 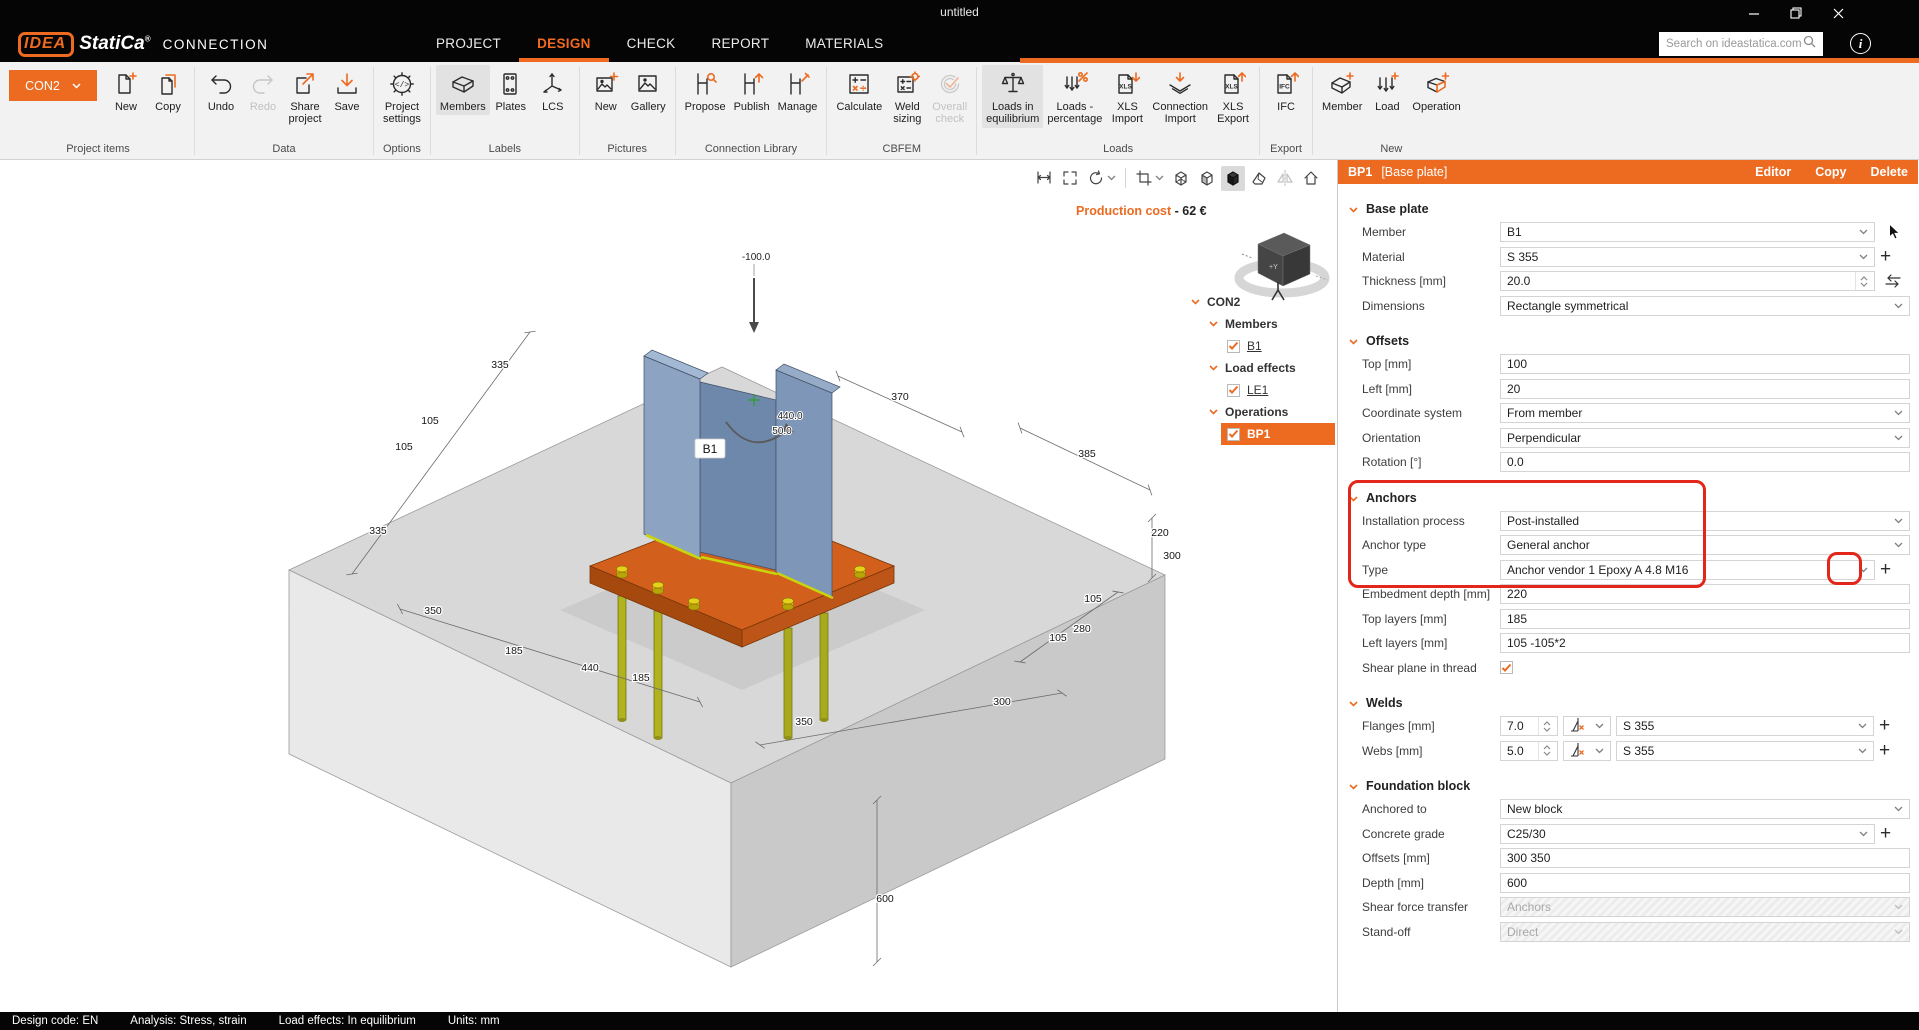 What do you see at coordinates (511, 90) in the screenshot?
I see `plates-button: Plates` at bounding box center [511, 90].